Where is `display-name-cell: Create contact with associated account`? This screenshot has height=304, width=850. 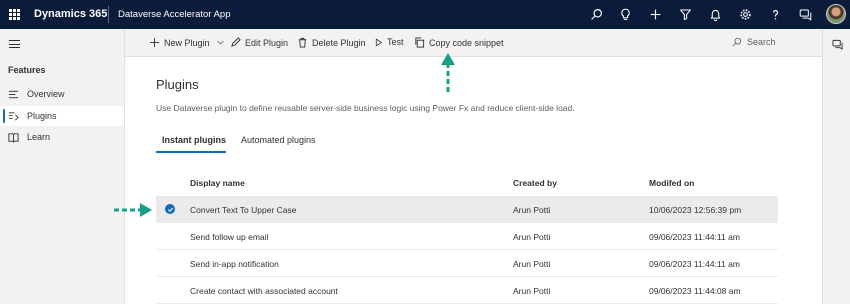 display-name-cell: Create contact with associated account is located at coordinates (264, 291).